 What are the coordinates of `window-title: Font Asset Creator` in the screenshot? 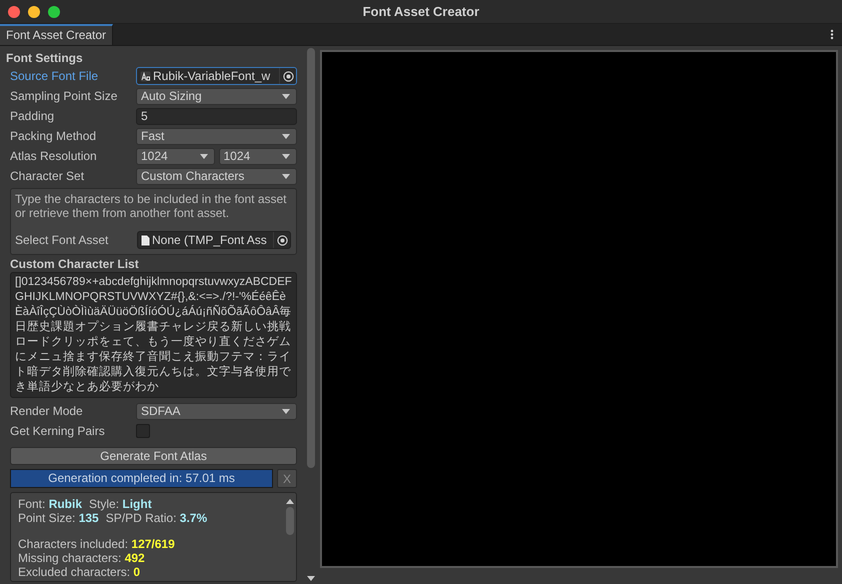 It's located at (421, 11).